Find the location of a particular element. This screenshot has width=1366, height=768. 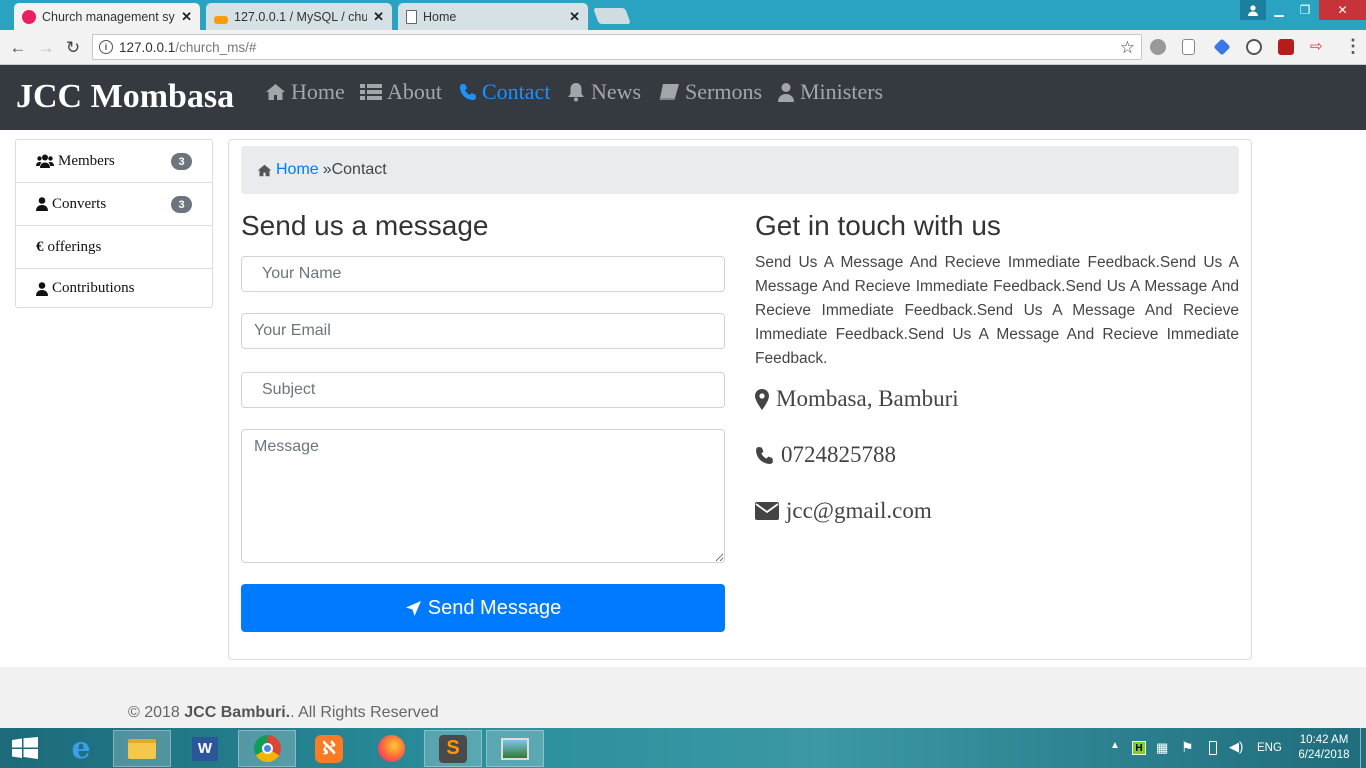

page-favicon-icon is located at coordinates (411, 16).